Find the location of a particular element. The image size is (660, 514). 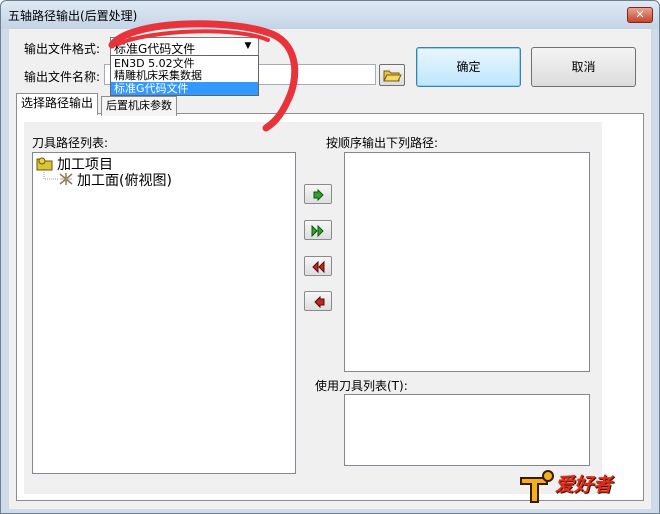

arrow-left-icon is located at coordinates (319, 302).